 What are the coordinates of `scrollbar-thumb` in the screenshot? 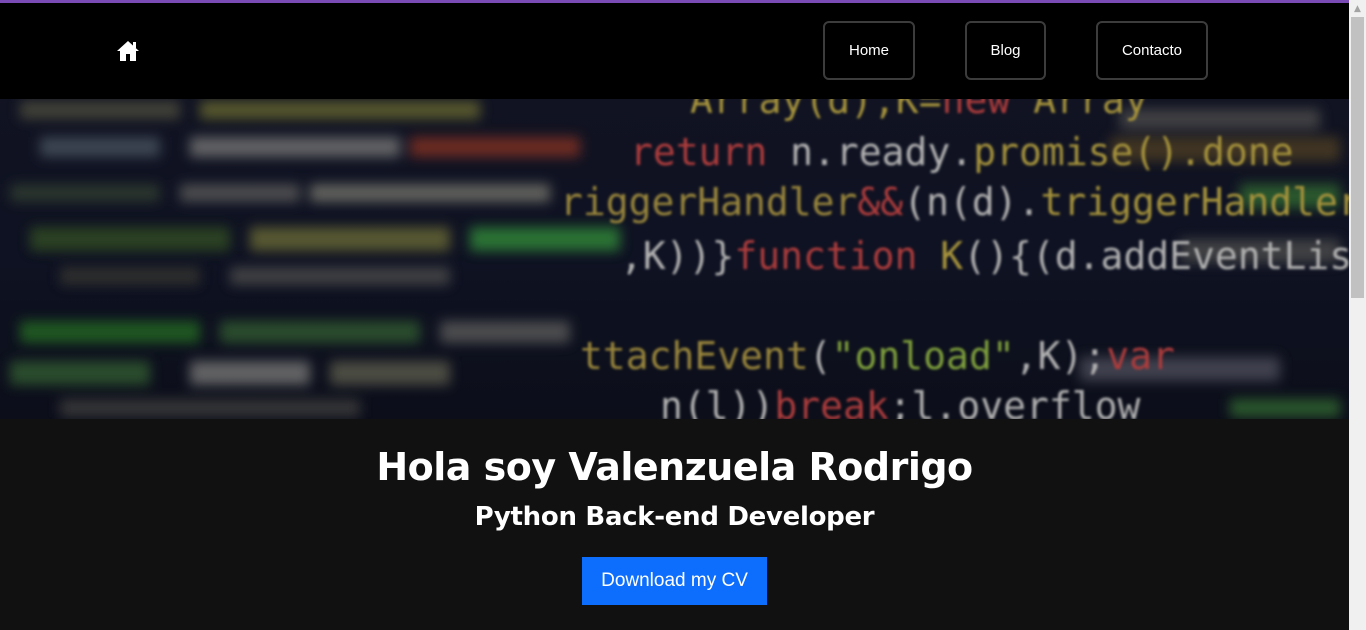 It's located at (1357, 157).